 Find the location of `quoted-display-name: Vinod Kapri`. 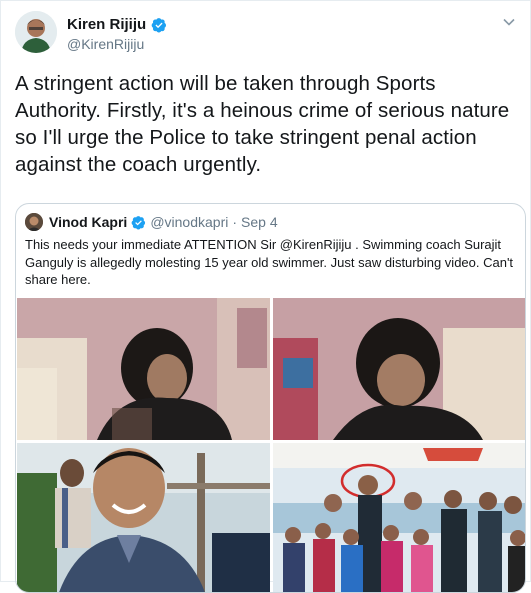

quoted-display-name: Vinod Kapri is located at coordinates (88, 222).